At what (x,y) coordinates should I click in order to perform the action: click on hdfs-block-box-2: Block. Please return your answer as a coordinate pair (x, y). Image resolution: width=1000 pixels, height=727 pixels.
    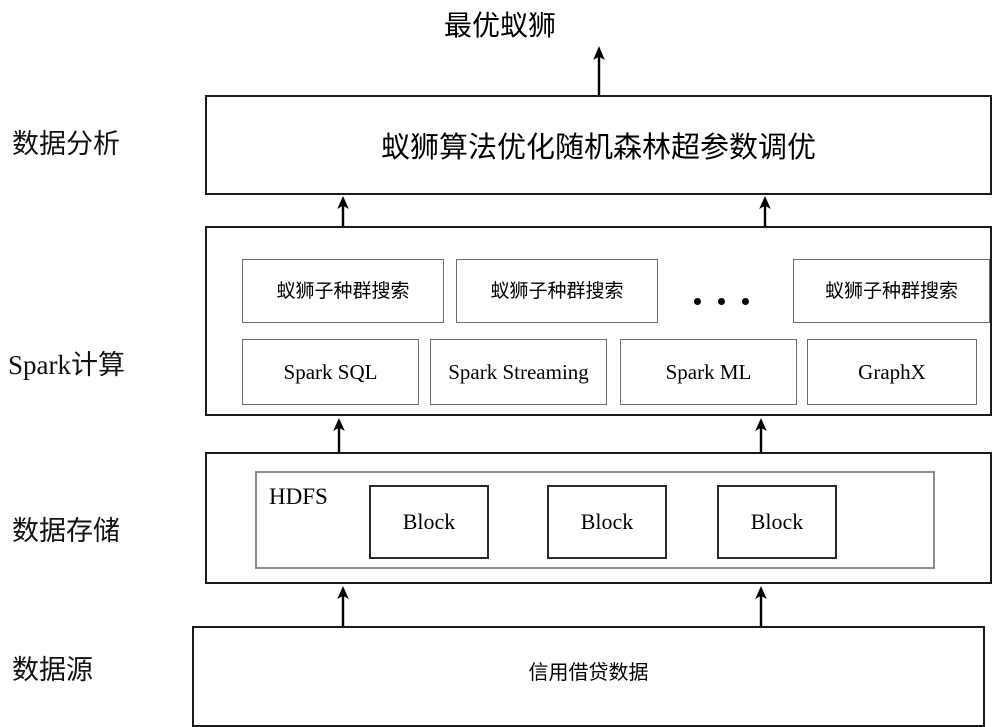
    Looking at the image, I should click on (607, 522).